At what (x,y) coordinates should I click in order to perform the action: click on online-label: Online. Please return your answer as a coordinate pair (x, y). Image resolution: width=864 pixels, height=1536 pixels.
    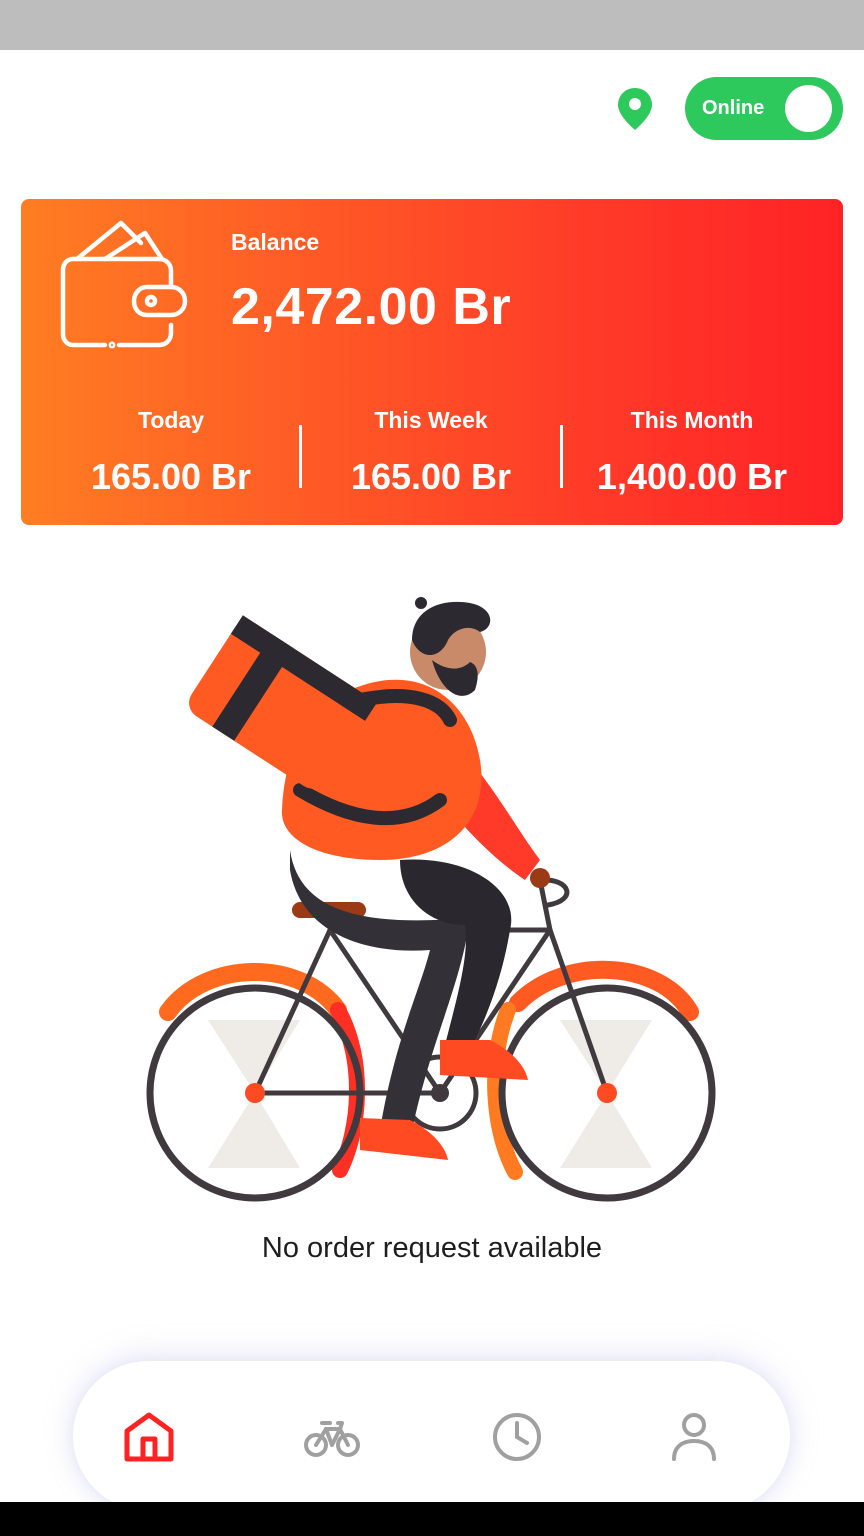
    Looking at the image, I should click on (733, 108).